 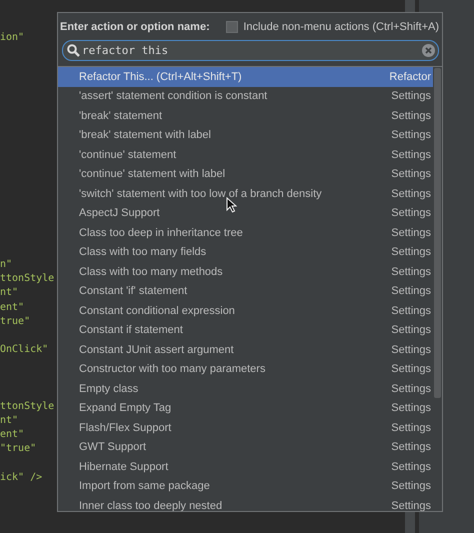 I want to click on search-icon, so click(x=73, y=50).